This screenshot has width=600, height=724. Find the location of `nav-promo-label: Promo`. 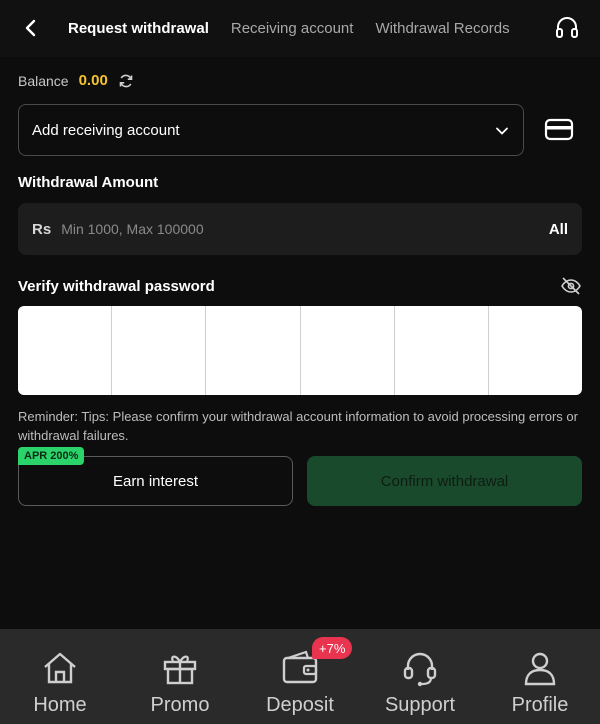

nav-promo-label: Promo is located at coordinates (180, 705).